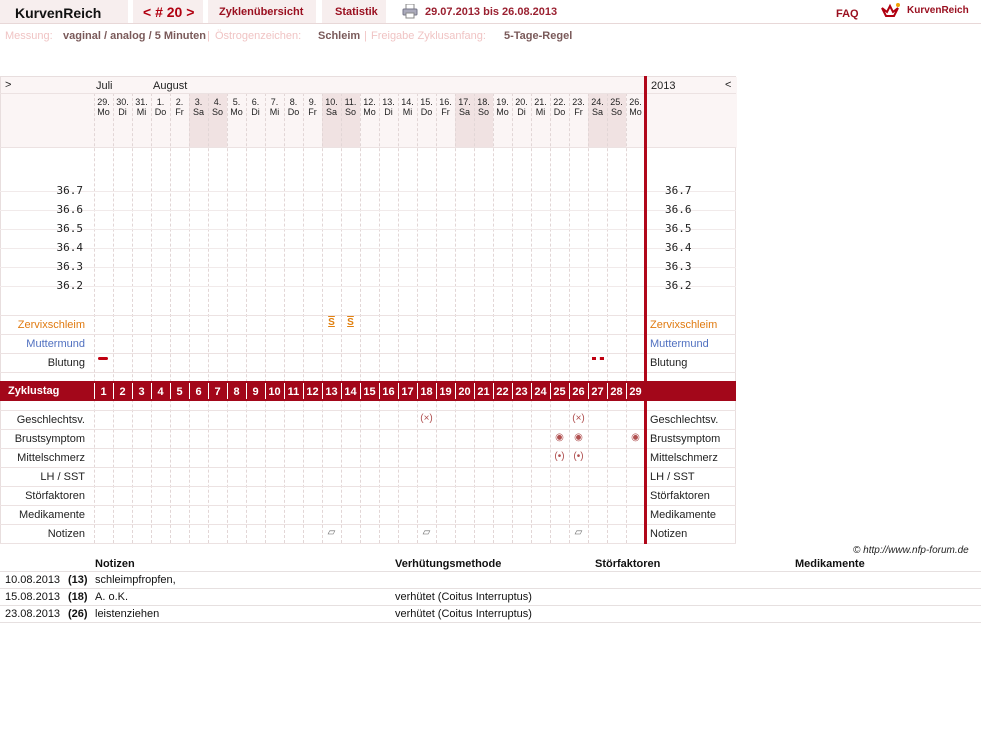 This screenshot has height=743, width=981. What do you see at coordinates (830, 564) in the screenshot?
I see `medi-col-header: Medikamente` at bounding box center [830, 564].